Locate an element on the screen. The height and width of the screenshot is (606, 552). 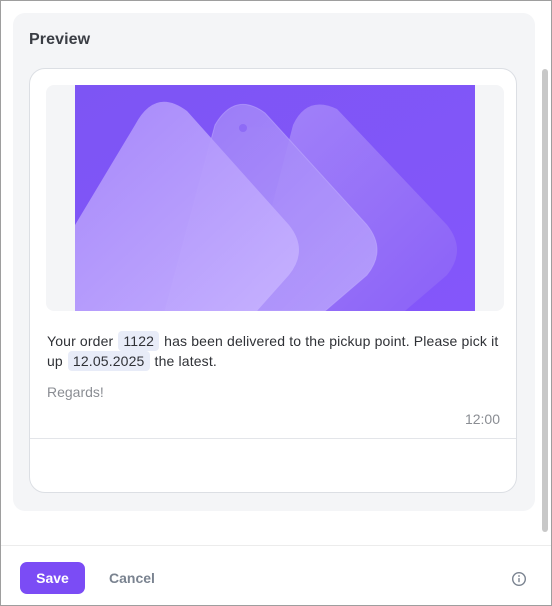
message-time: 12:00 is located at coordinates (482, 419).